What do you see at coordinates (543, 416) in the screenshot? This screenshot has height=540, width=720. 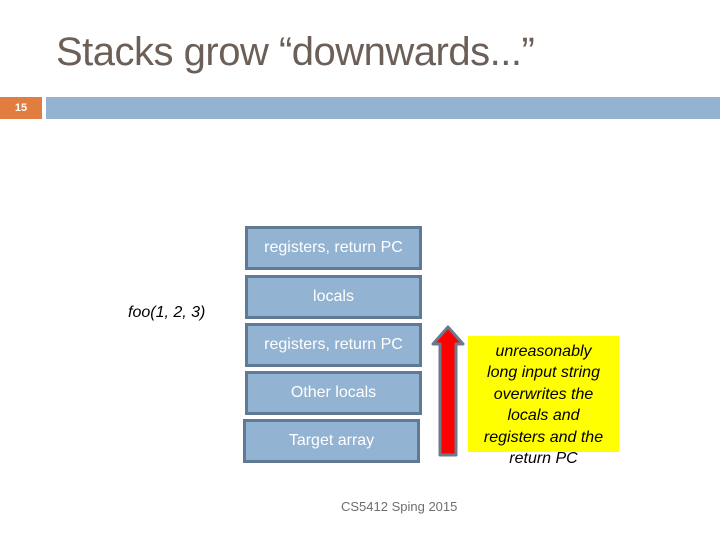 I see `annotation-line: locals and` at bounding box center [543, 416].